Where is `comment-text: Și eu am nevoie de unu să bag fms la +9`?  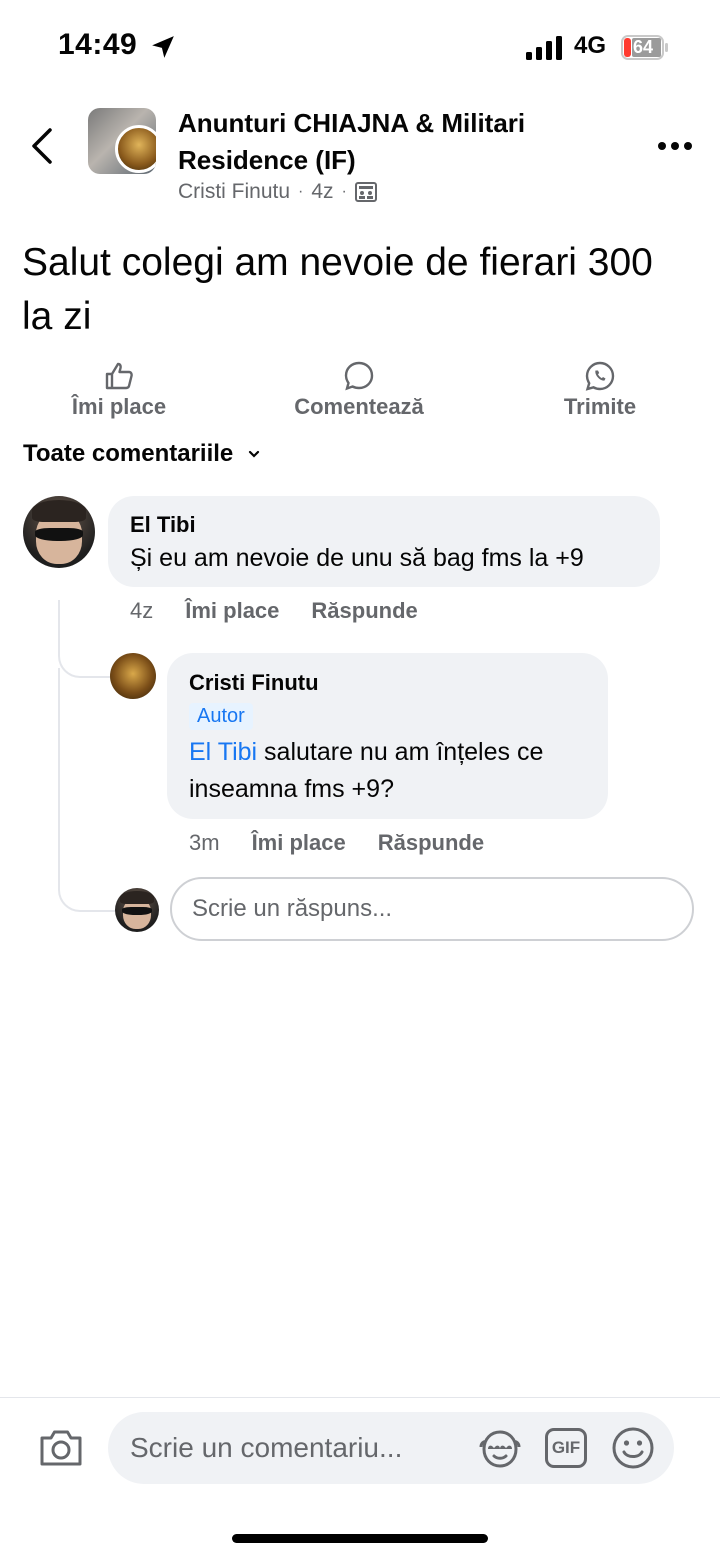 comment-text: Și eu am nevoie de unu să bag fms la +9 is located at coordinates (357, 558).